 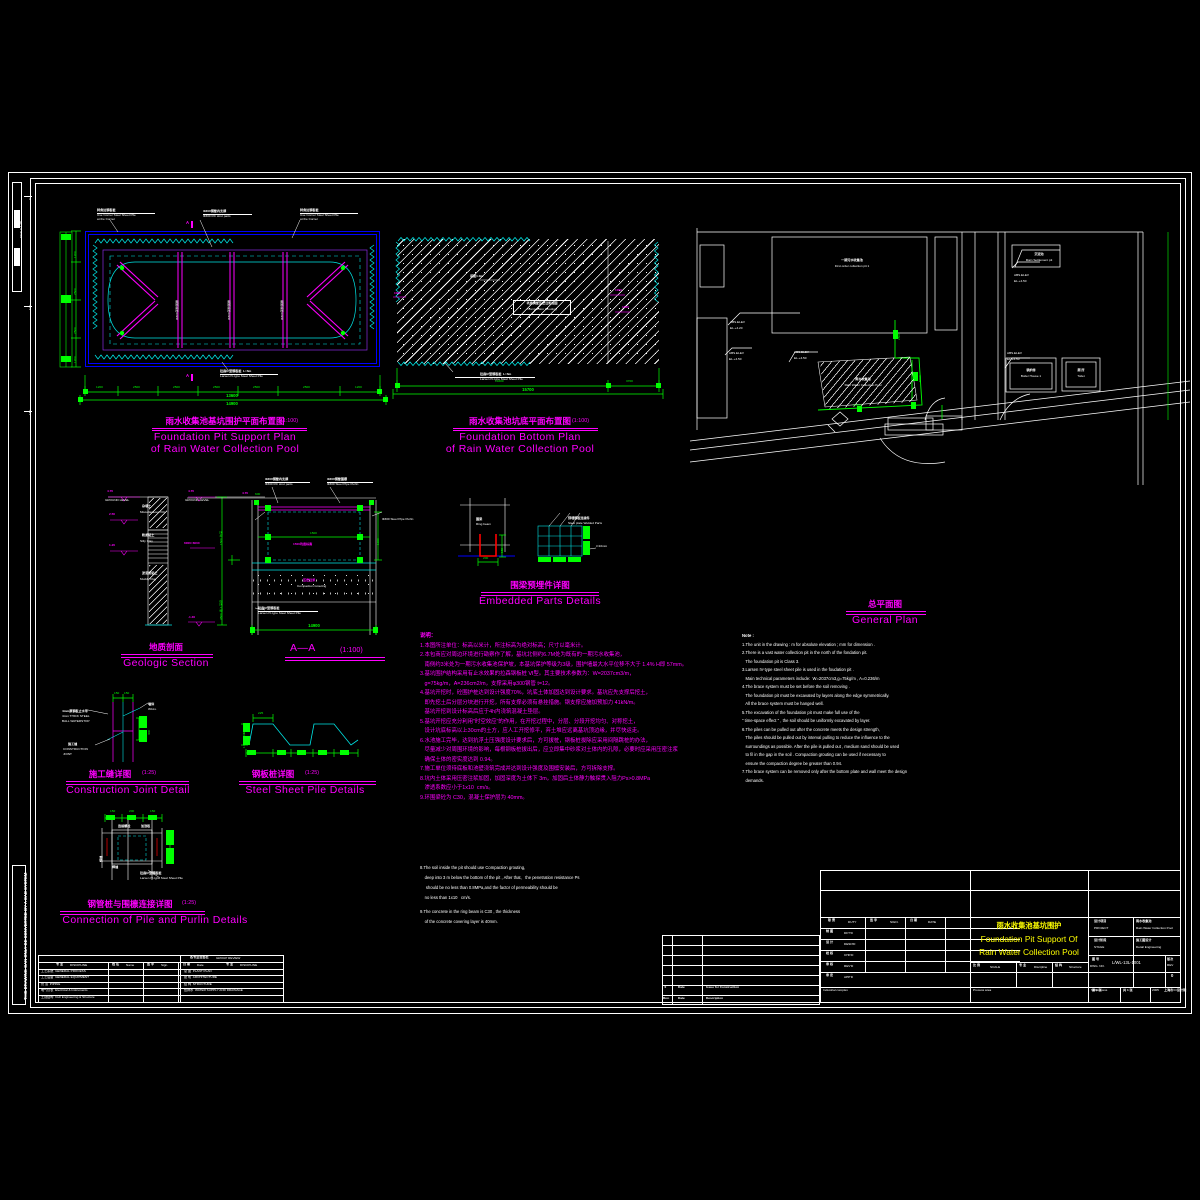 What do you see at coordinates (187, 964) in the screenshot?
I see `col-header-date-cn: 日 期` at bounding box center [187, 964].